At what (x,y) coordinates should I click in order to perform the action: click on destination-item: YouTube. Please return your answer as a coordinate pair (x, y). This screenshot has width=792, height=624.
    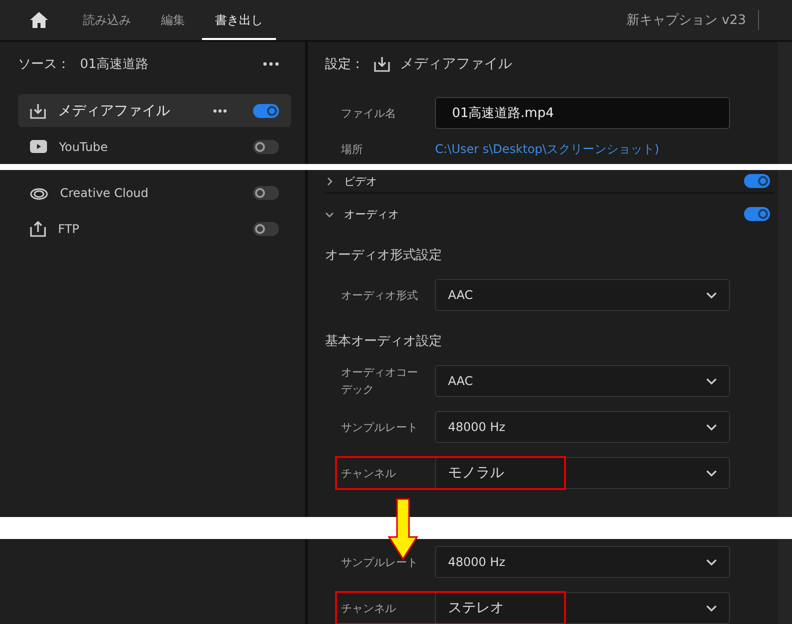
    Looking at the image, I should click on (154, 146).